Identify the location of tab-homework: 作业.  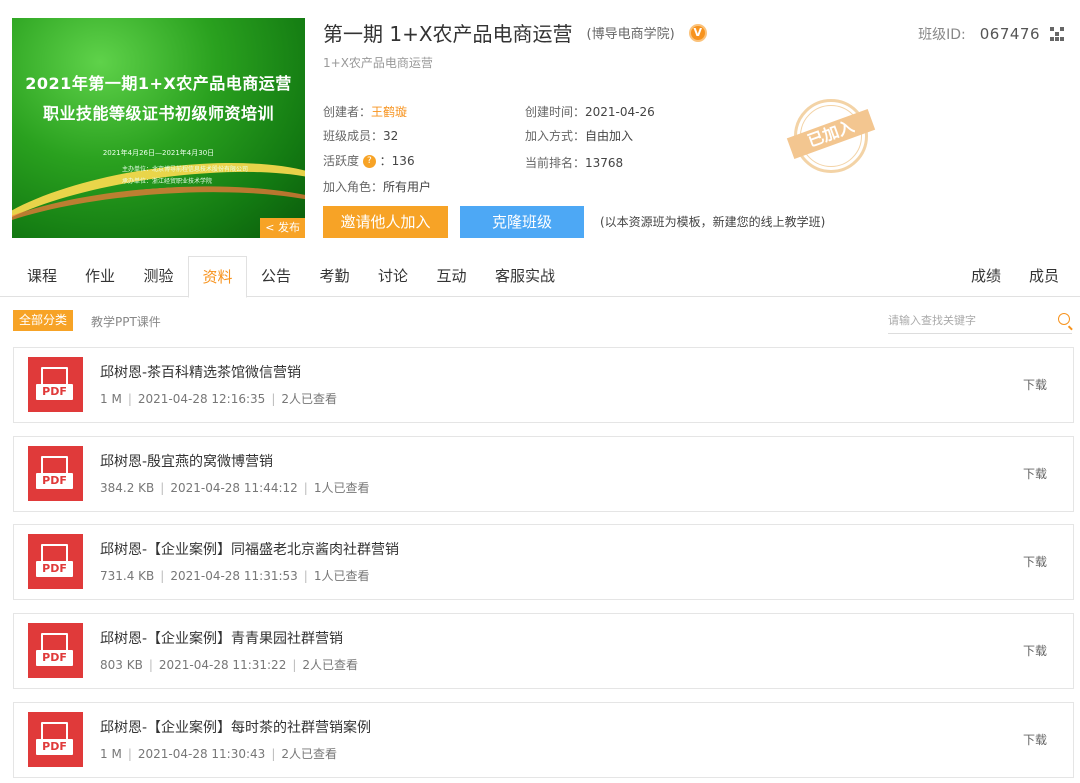
(100, 276).